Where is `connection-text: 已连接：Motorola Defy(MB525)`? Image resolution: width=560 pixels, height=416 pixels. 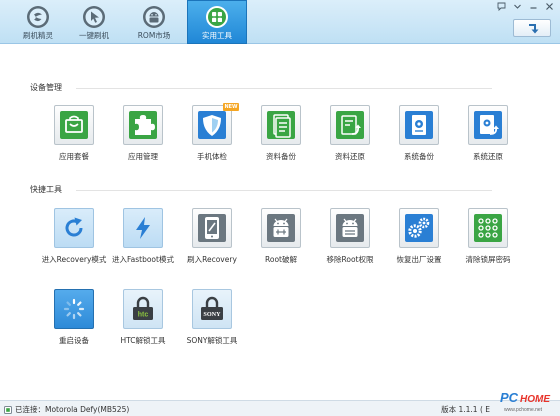
connection-text: 已连接：Motorola Defy(MB525) is located at coordinates (72, 409).